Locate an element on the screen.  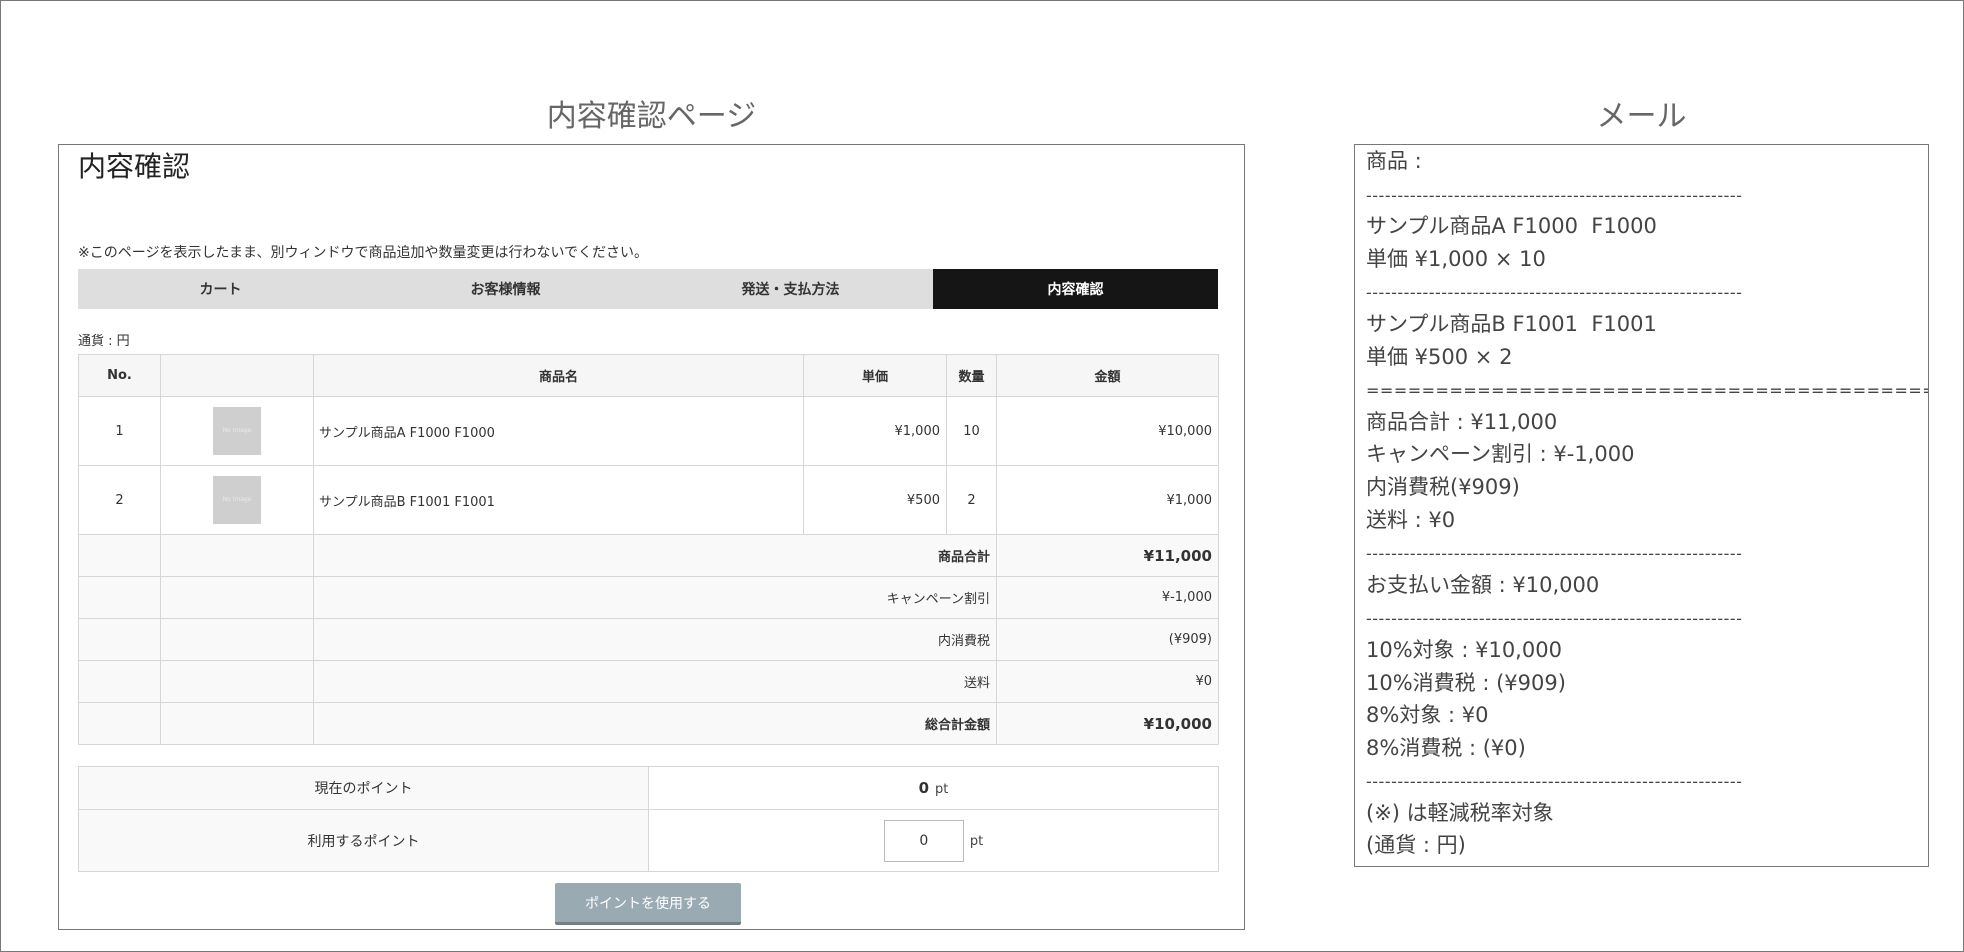
mail-line: 8%対象 : ¥0 is located at coordinates (1427, 715).